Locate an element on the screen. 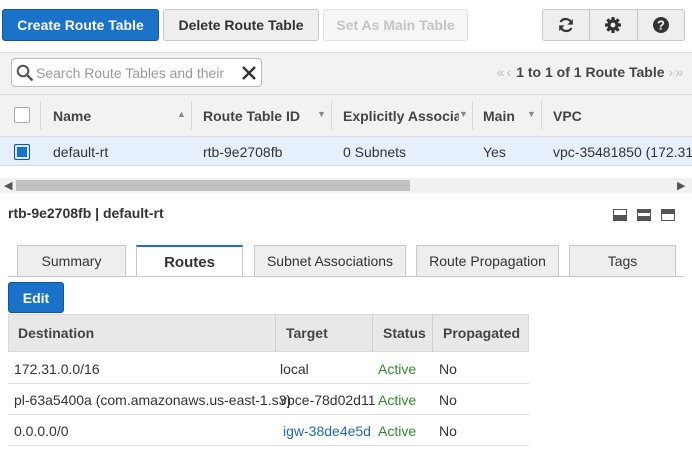 The width and height of the screenshot is (692, 452). first-page-icon: « is located at coordinates (501, 72).